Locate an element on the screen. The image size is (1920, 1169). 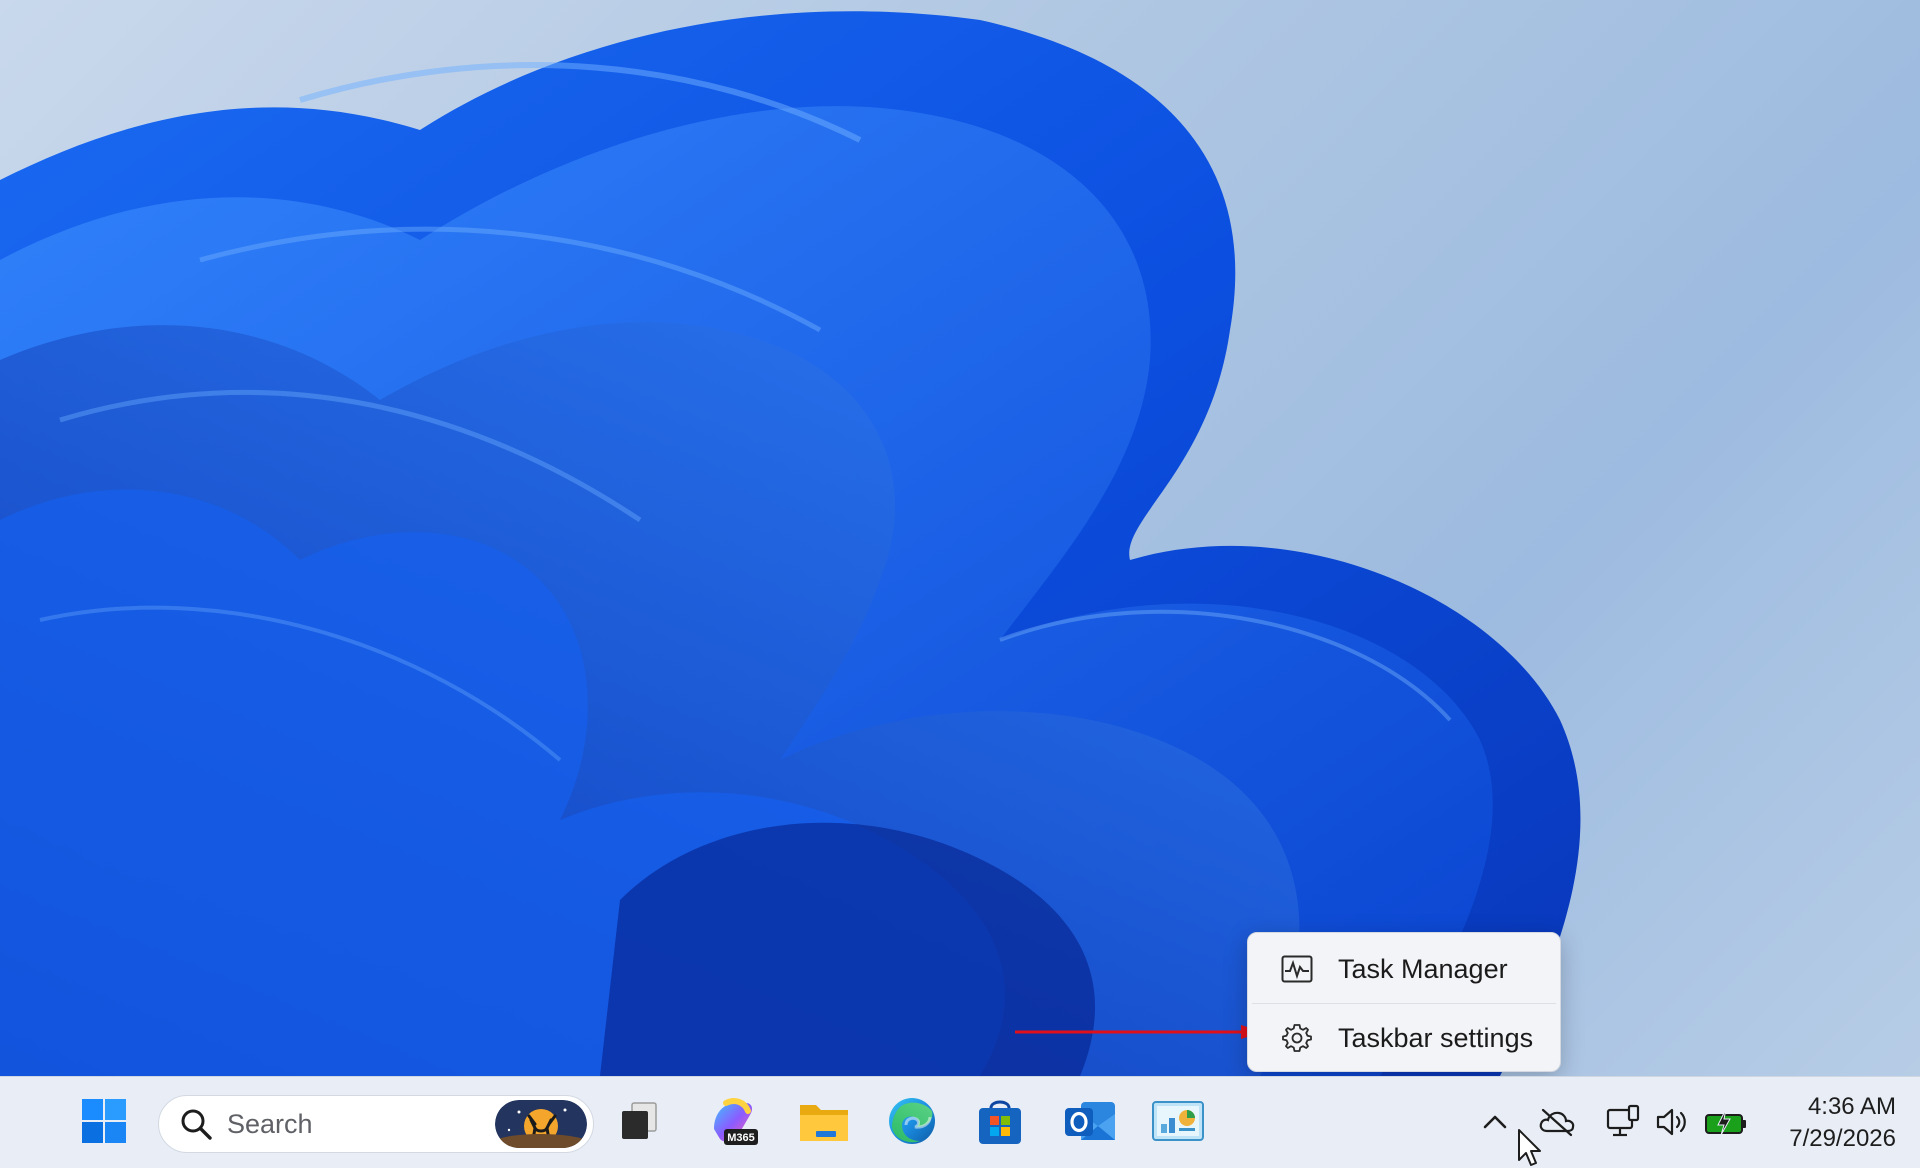
network-tray-button is located at coordinates (1623, 1122).